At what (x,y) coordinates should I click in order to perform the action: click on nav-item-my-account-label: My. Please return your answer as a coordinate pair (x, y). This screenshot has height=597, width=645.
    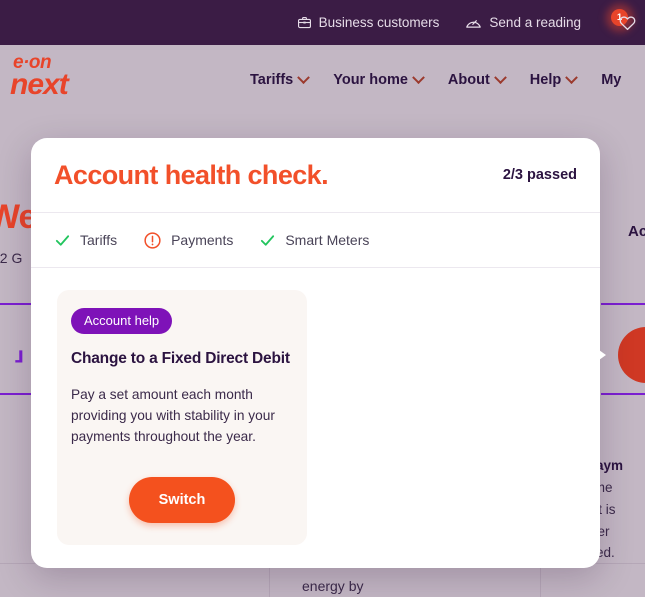
    Looking at the image, I should click on (611, 80).